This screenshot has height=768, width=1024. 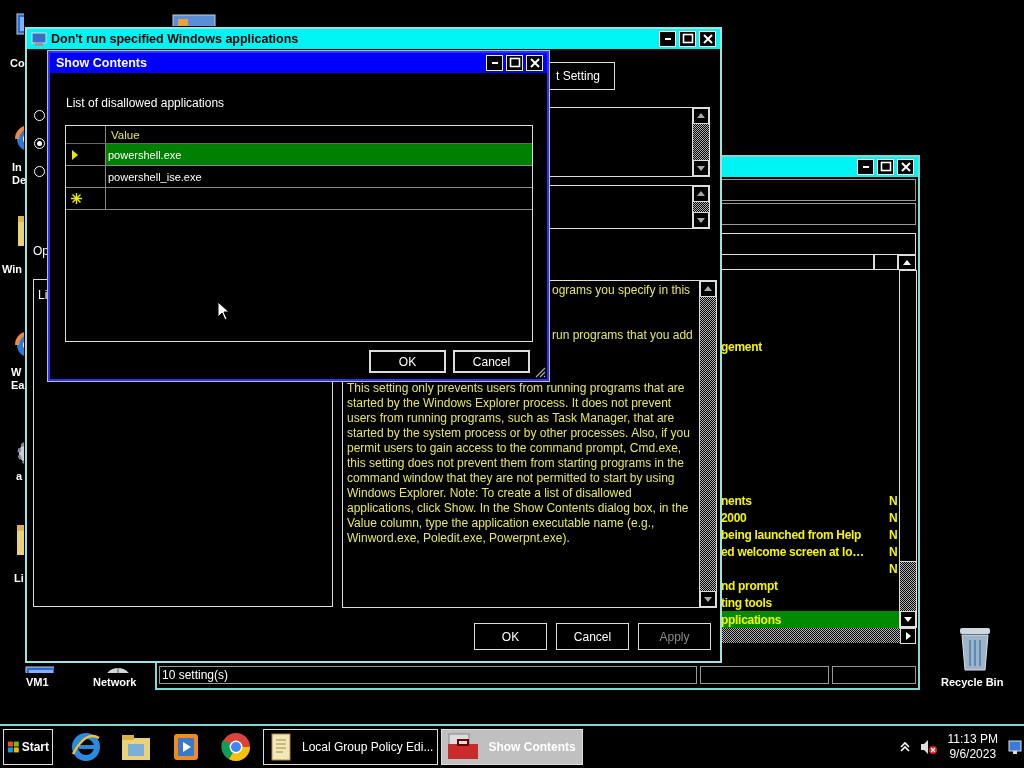 What do you see at coordinates (810, 619) in the screenshot?
I see `setting-row: pplications` at bounding box center [810, 619].